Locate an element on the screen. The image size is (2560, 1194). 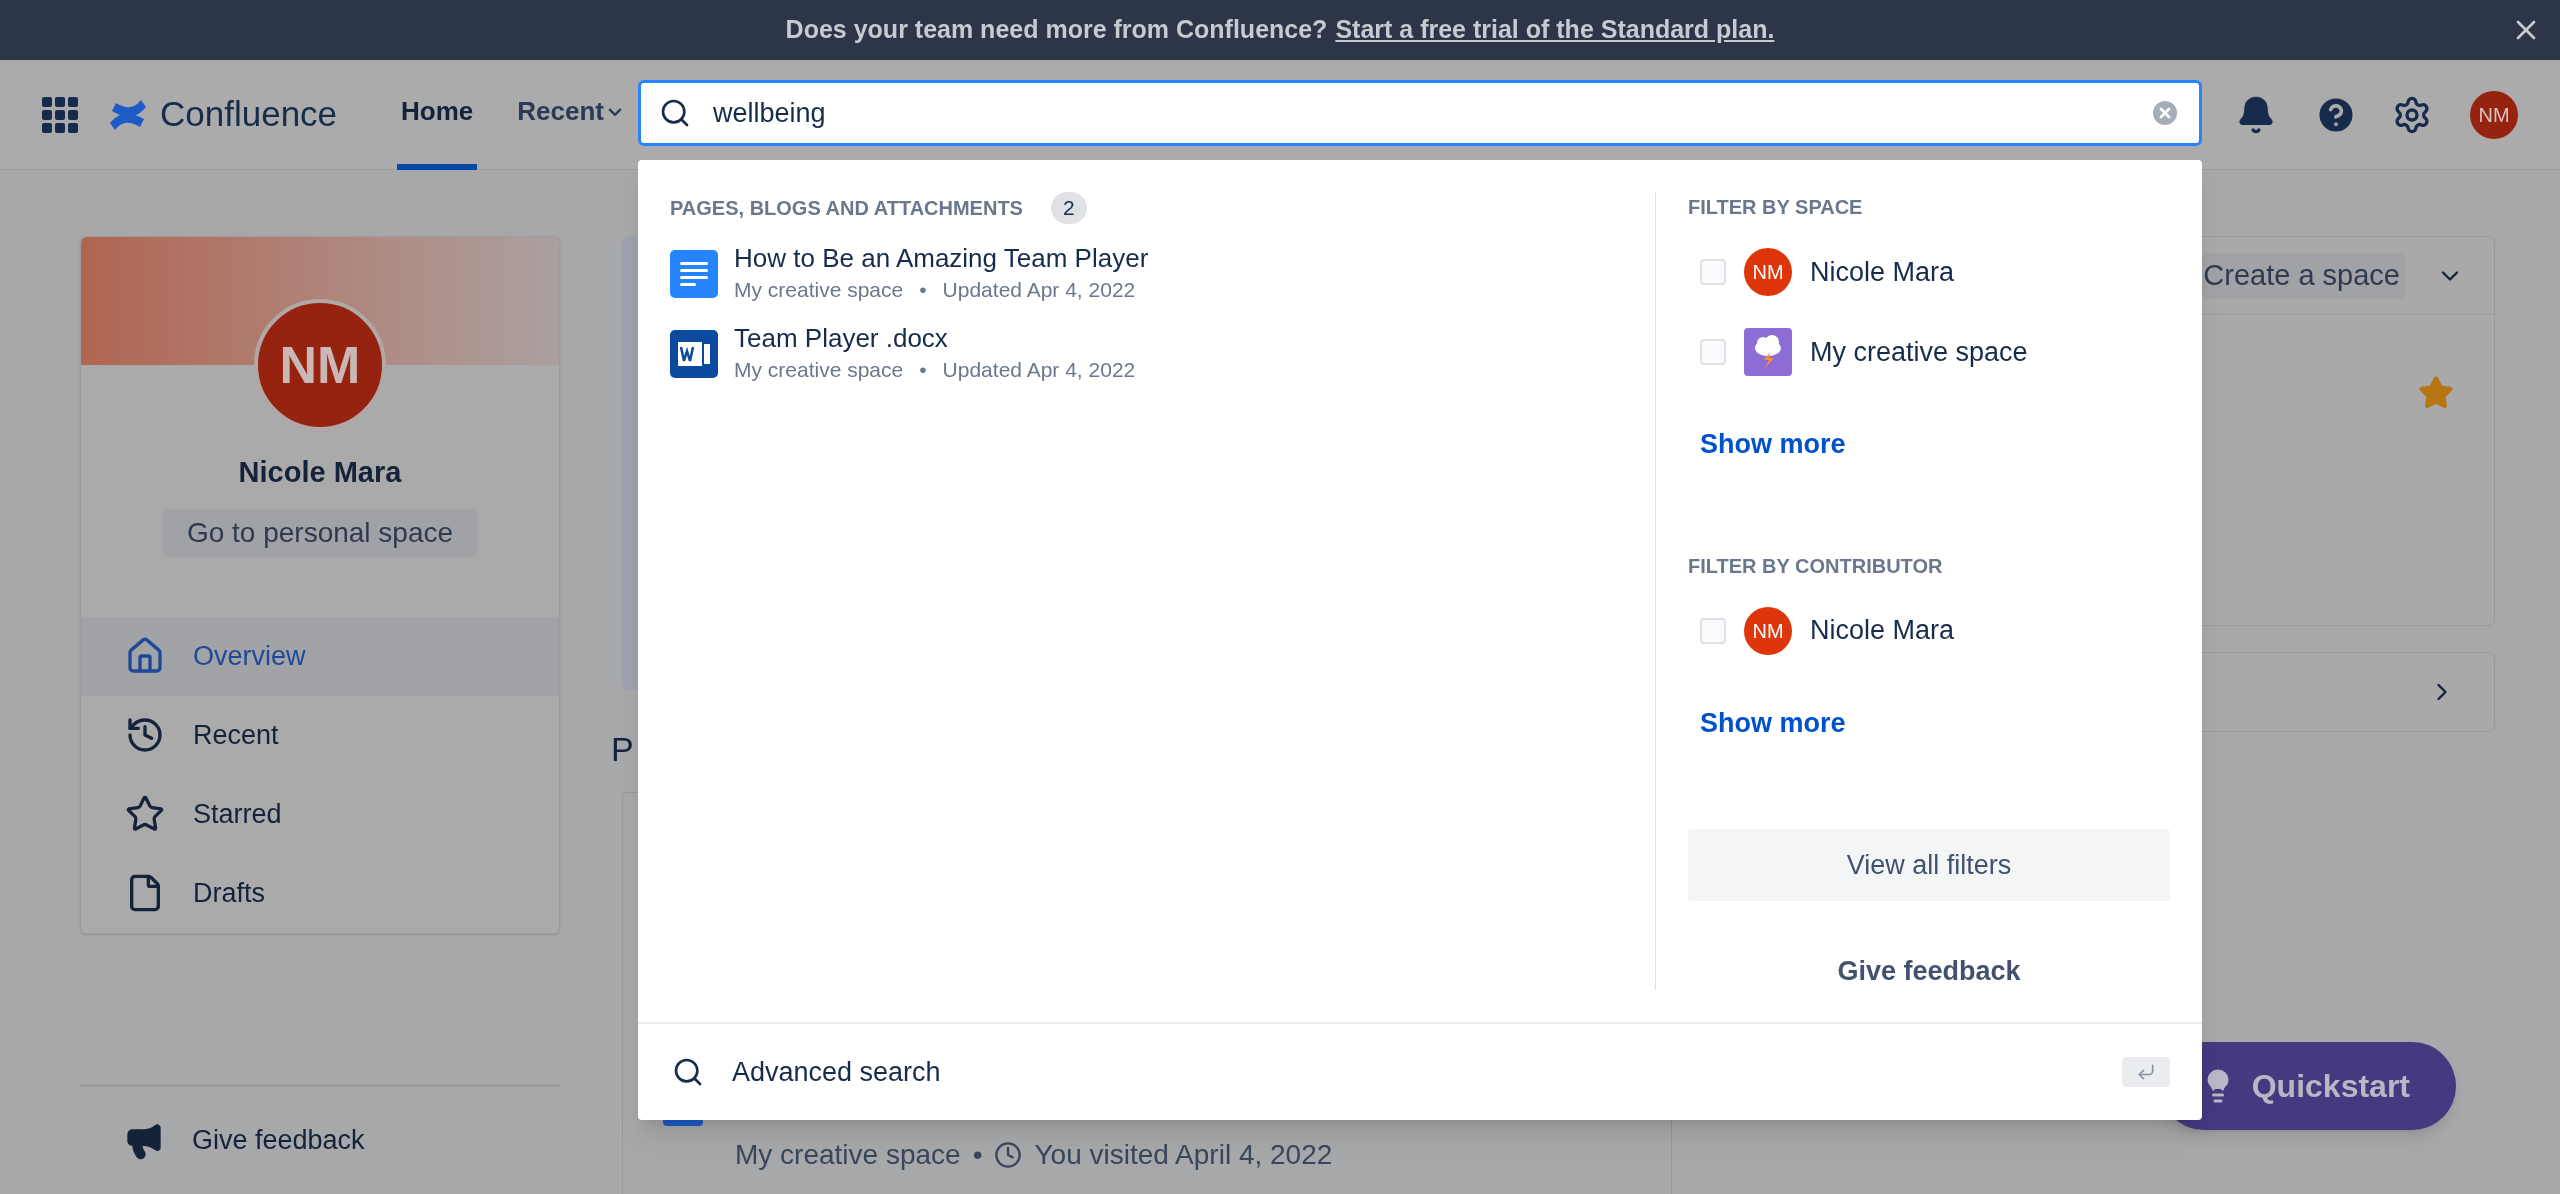
section-heading: P is located at coordinates (622, 749).